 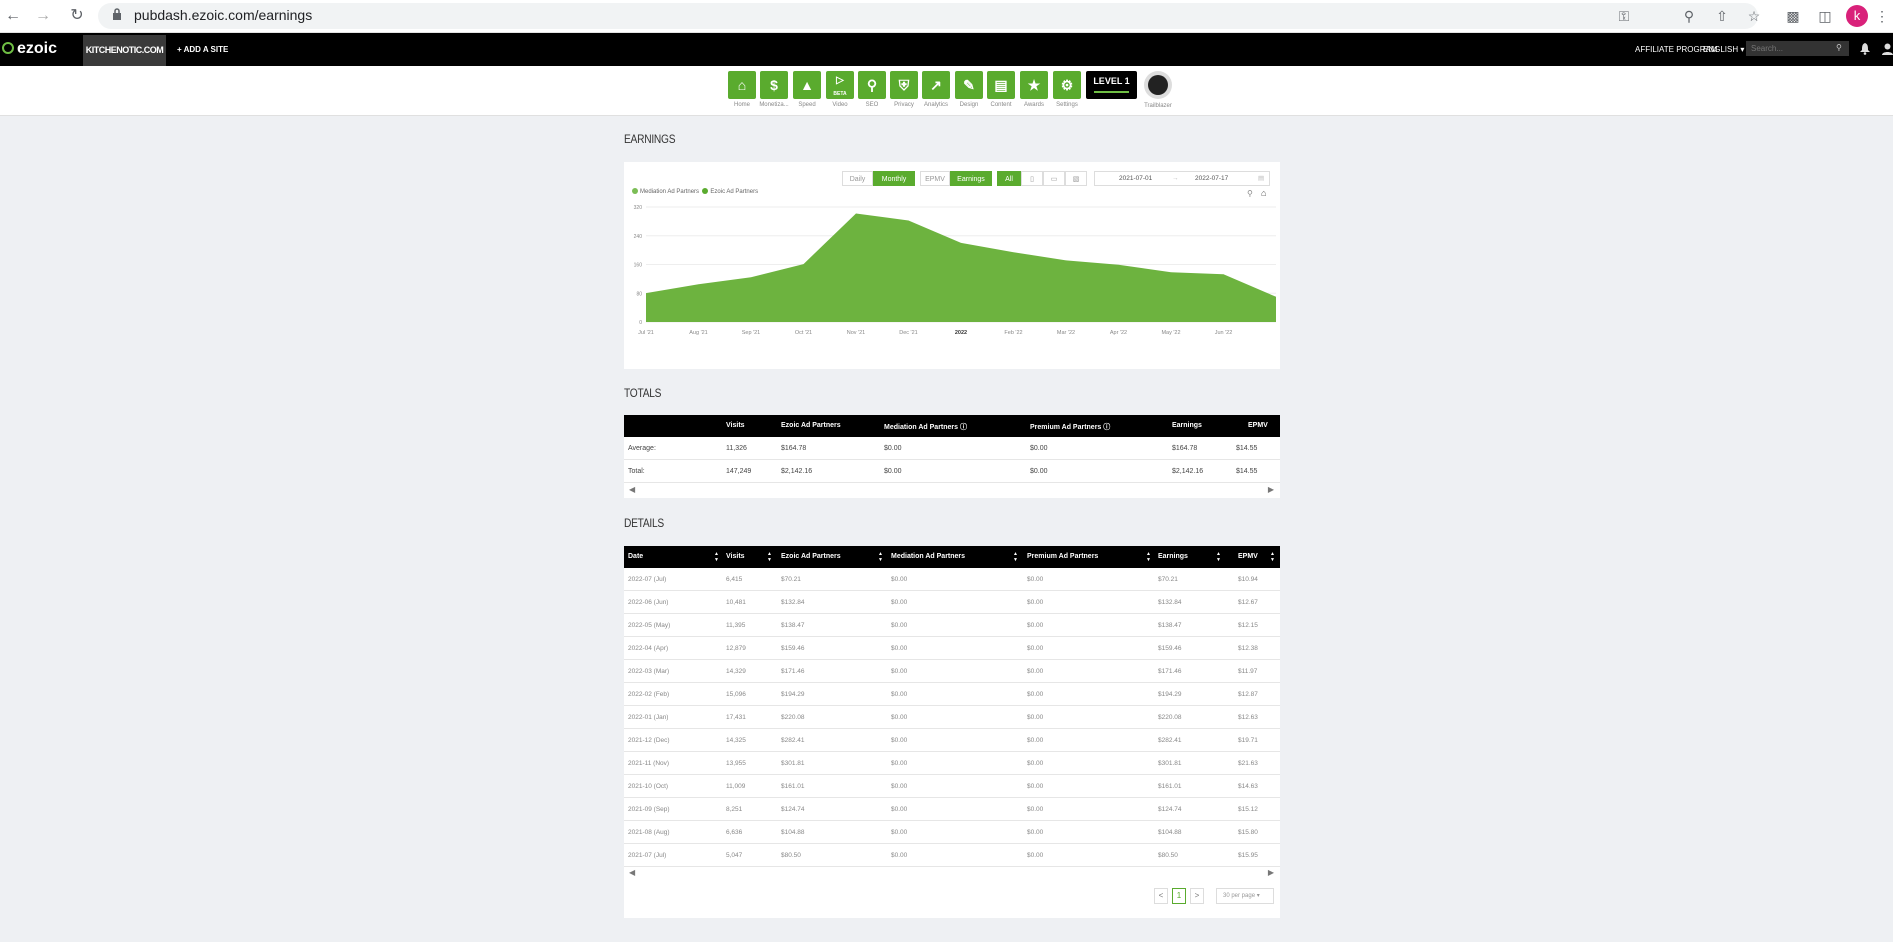 What do you see at coordinates (639, 294) in the screenshot?
I see `y-tick-label: 80` at bounding box center [639, 294].